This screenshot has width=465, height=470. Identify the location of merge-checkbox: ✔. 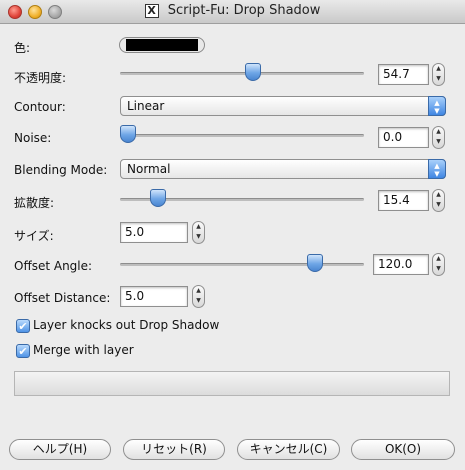
(23, 350).